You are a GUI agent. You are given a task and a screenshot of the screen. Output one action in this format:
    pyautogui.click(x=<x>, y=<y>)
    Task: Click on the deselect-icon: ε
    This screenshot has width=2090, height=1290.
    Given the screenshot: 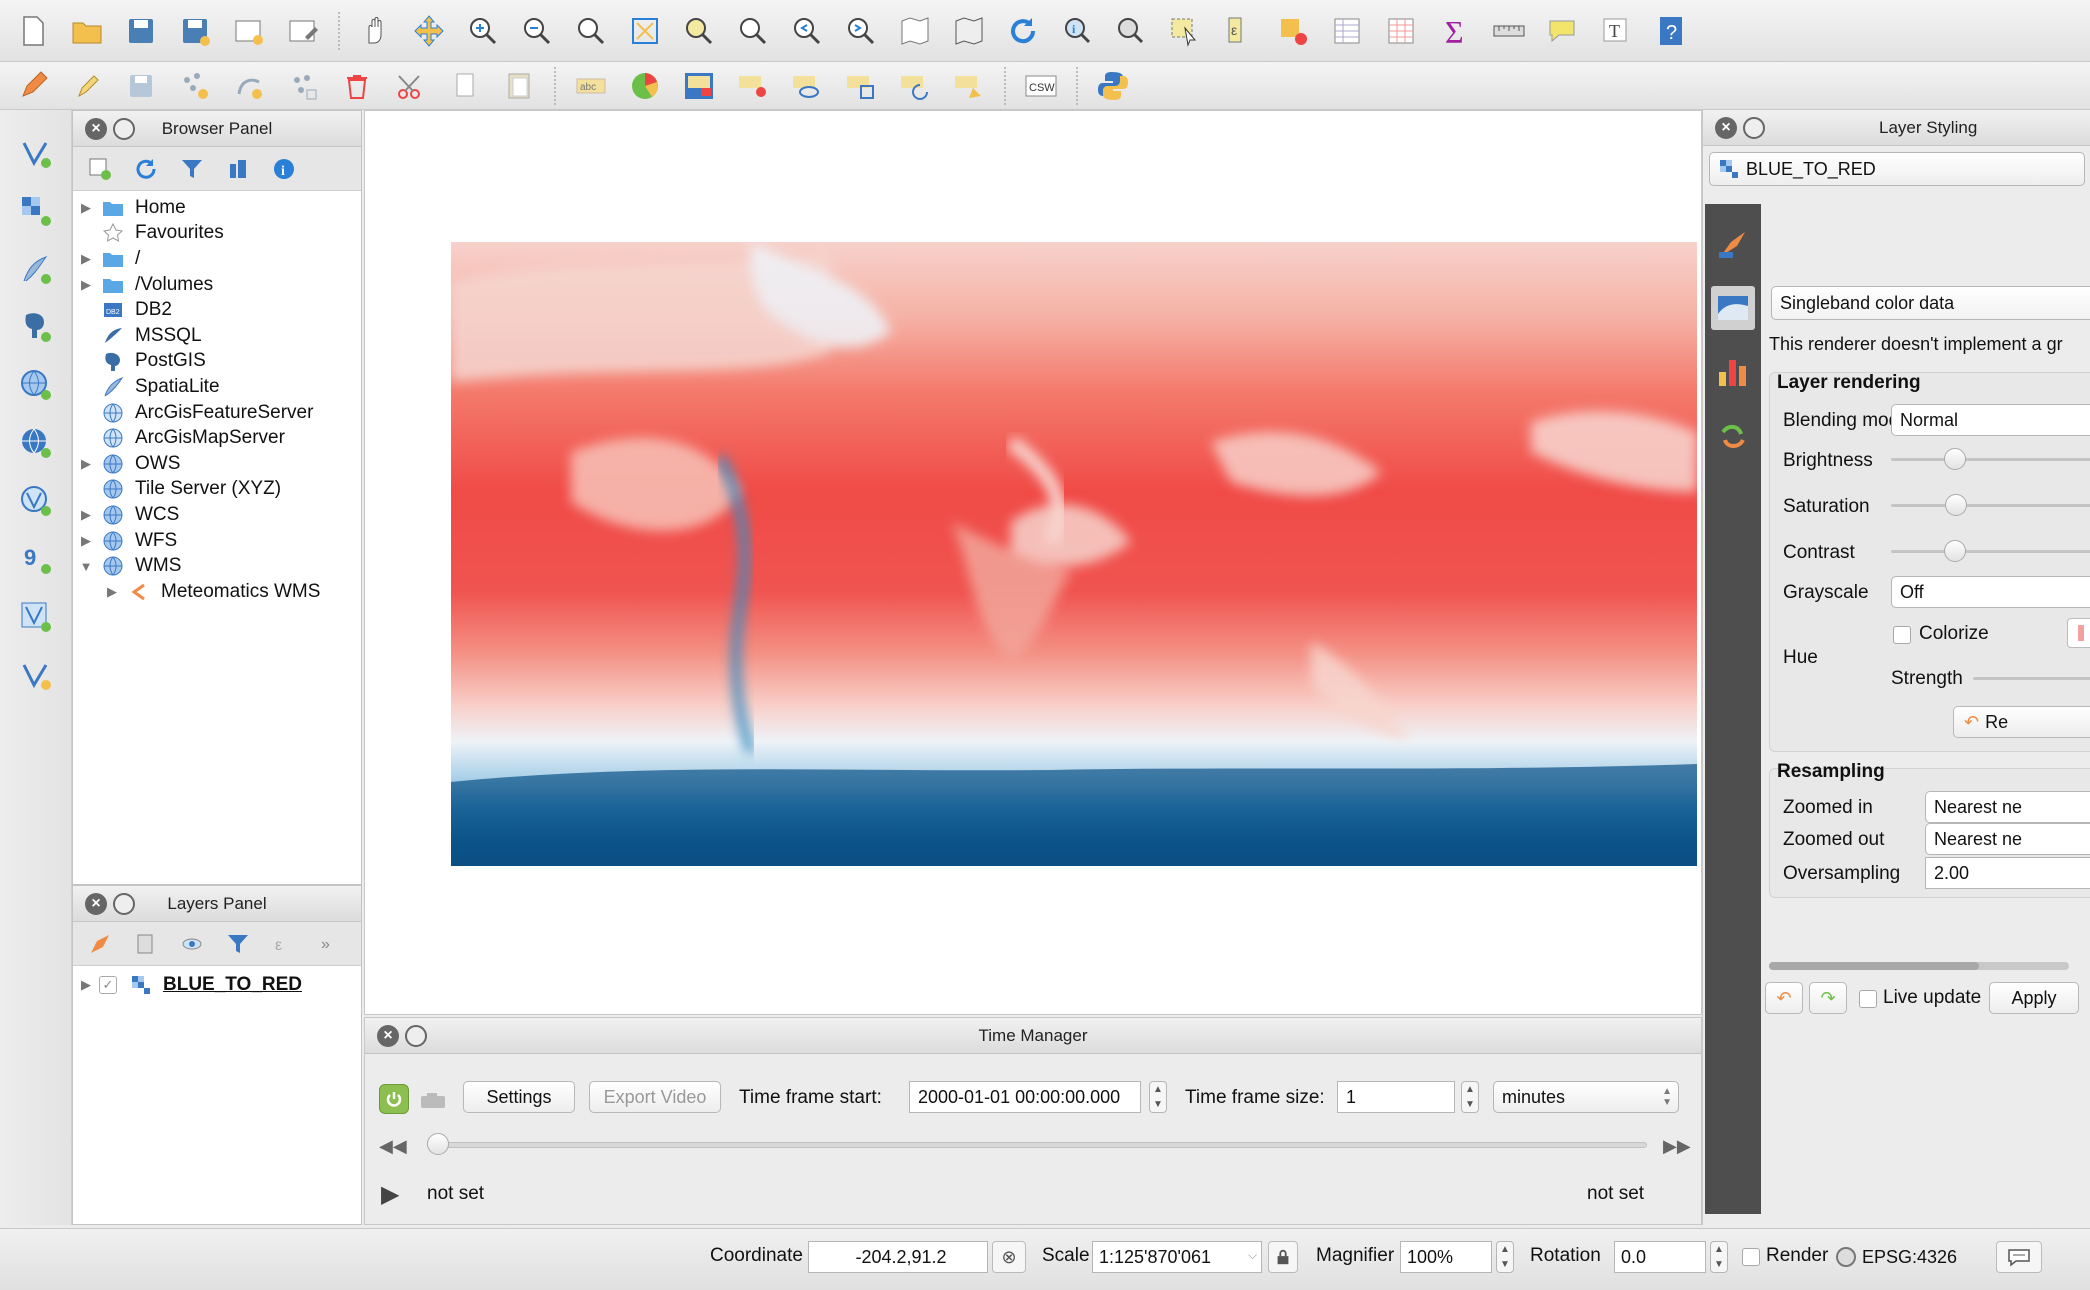 What is the action you would take?
    pyautogui.click(x=1239, y=31)
    